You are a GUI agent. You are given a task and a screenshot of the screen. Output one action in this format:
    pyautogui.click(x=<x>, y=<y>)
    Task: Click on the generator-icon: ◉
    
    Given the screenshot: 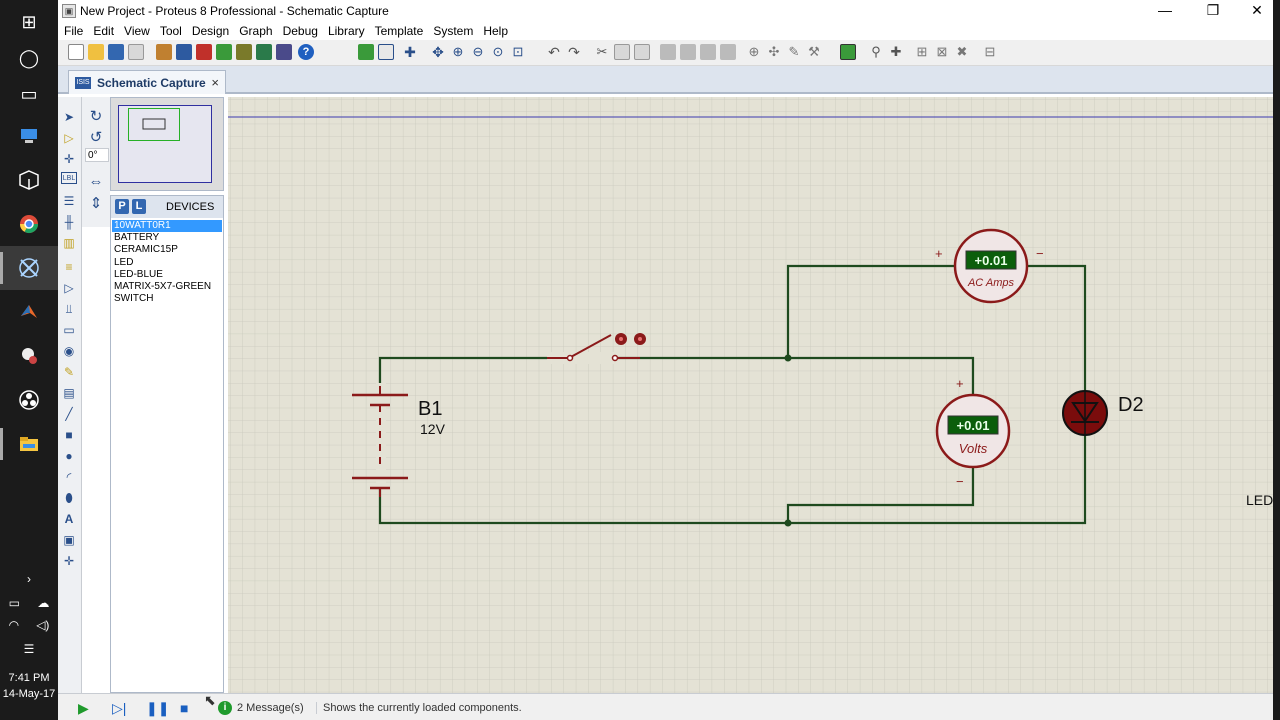 What is the action you would take?
    pyautogui.click(x=69, y=351)
    